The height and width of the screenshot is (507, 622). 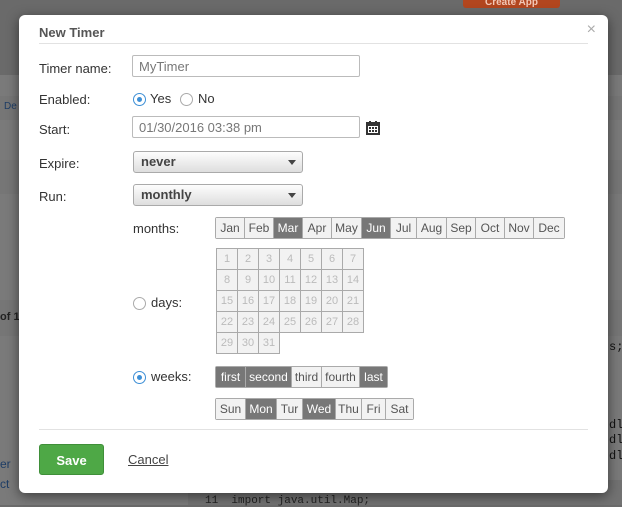 I want to click on day-16: 16, so click(x=248, y=301).